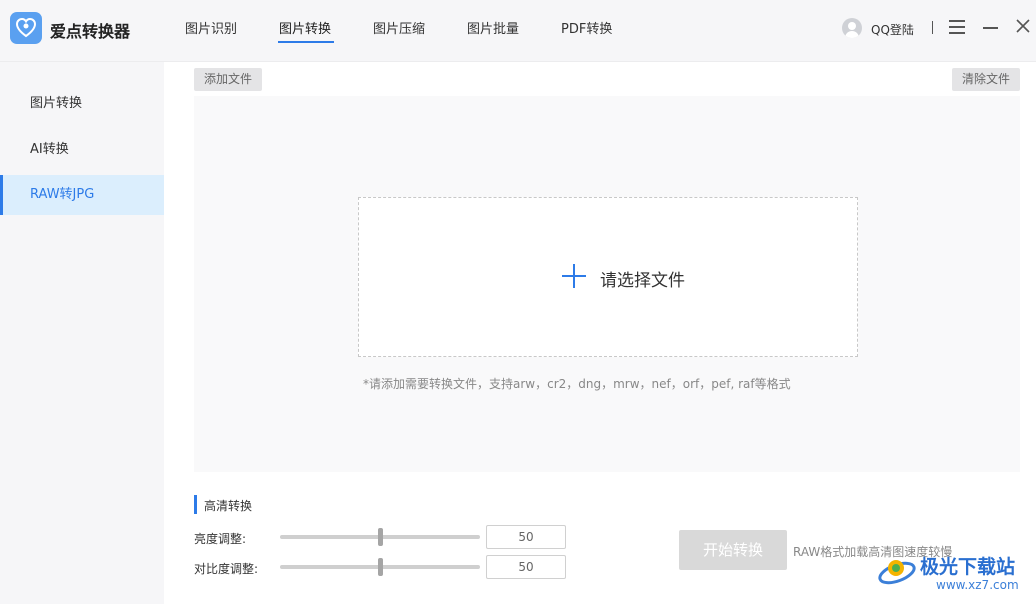  I want to click on start-conversion-button: 开始转换, so click(733, 550).